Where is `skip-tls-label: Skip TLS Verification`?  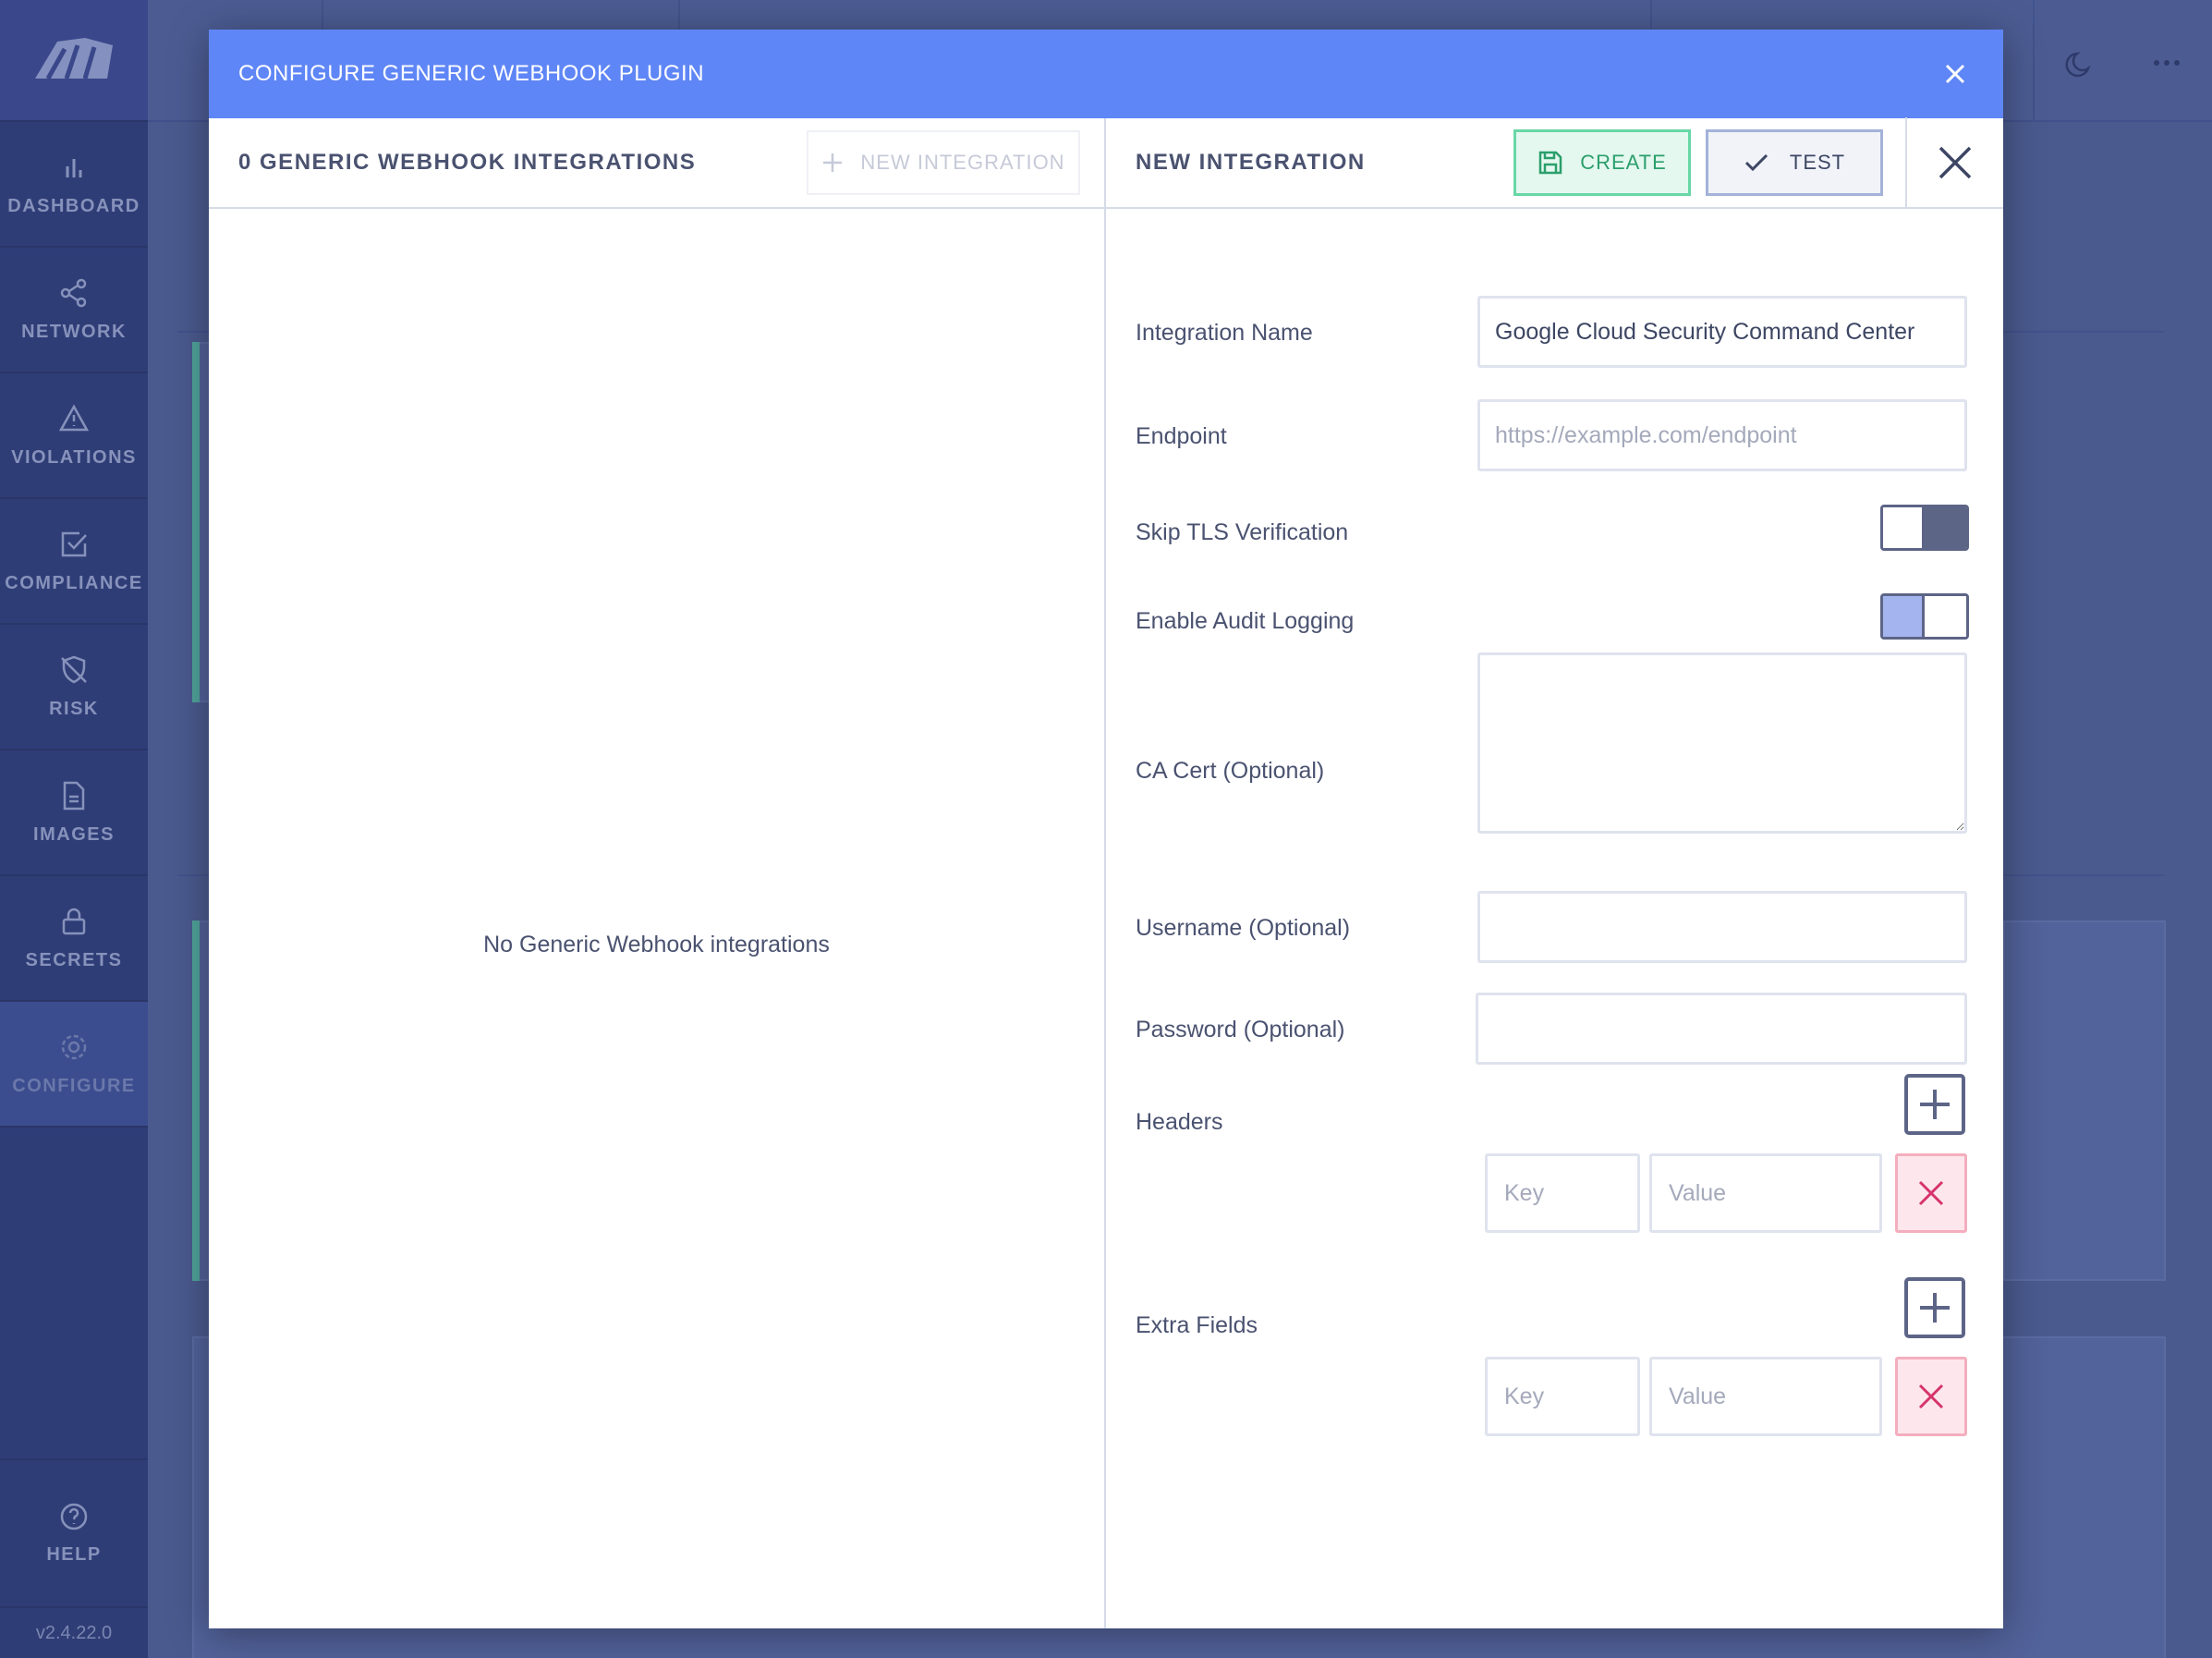
skip-tls-label: Skip TLS Verification is located at coordinates (1242, 532).